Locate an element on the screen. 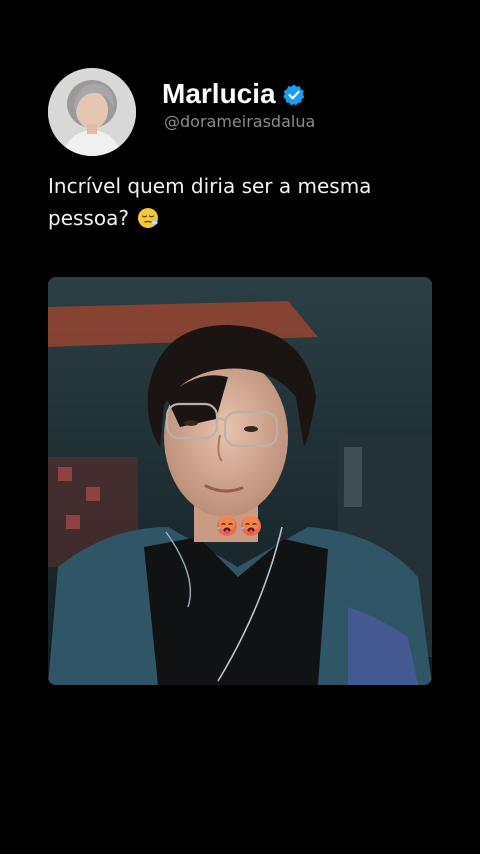 The width and height of the screenshot is (480, 854). overlay-emojis is located at coordinates (239, 526).